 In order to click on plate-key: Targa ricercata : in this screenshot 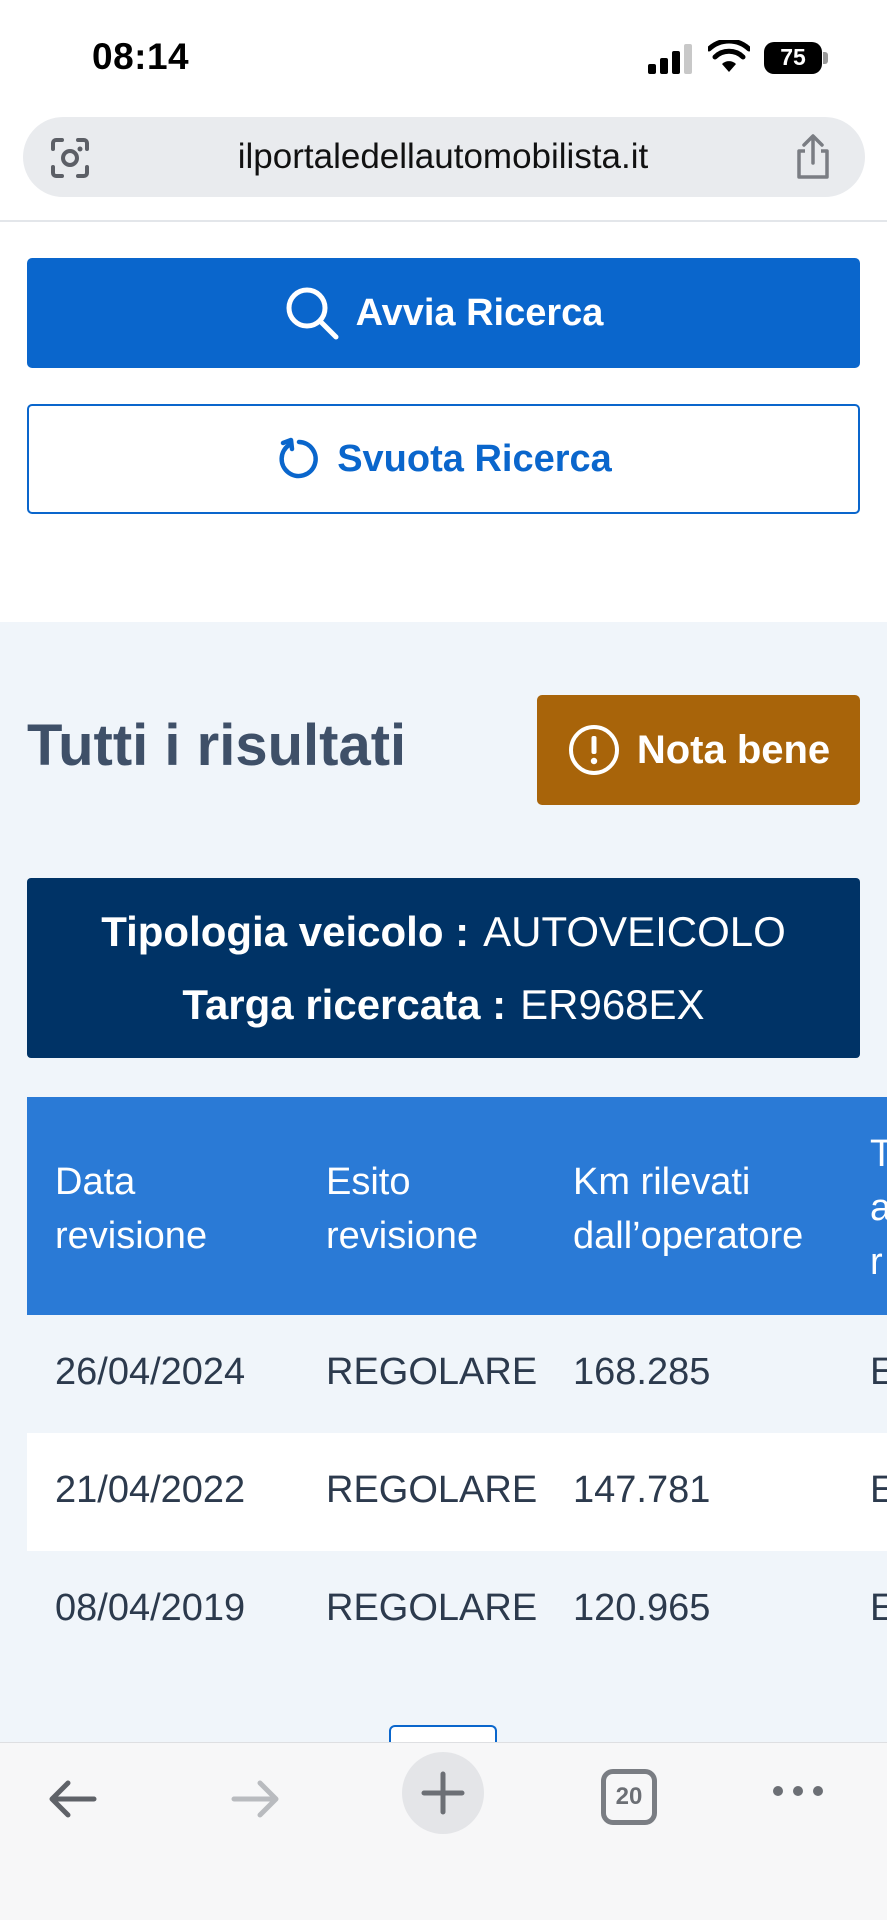, I will do `click(344, 1004)`.